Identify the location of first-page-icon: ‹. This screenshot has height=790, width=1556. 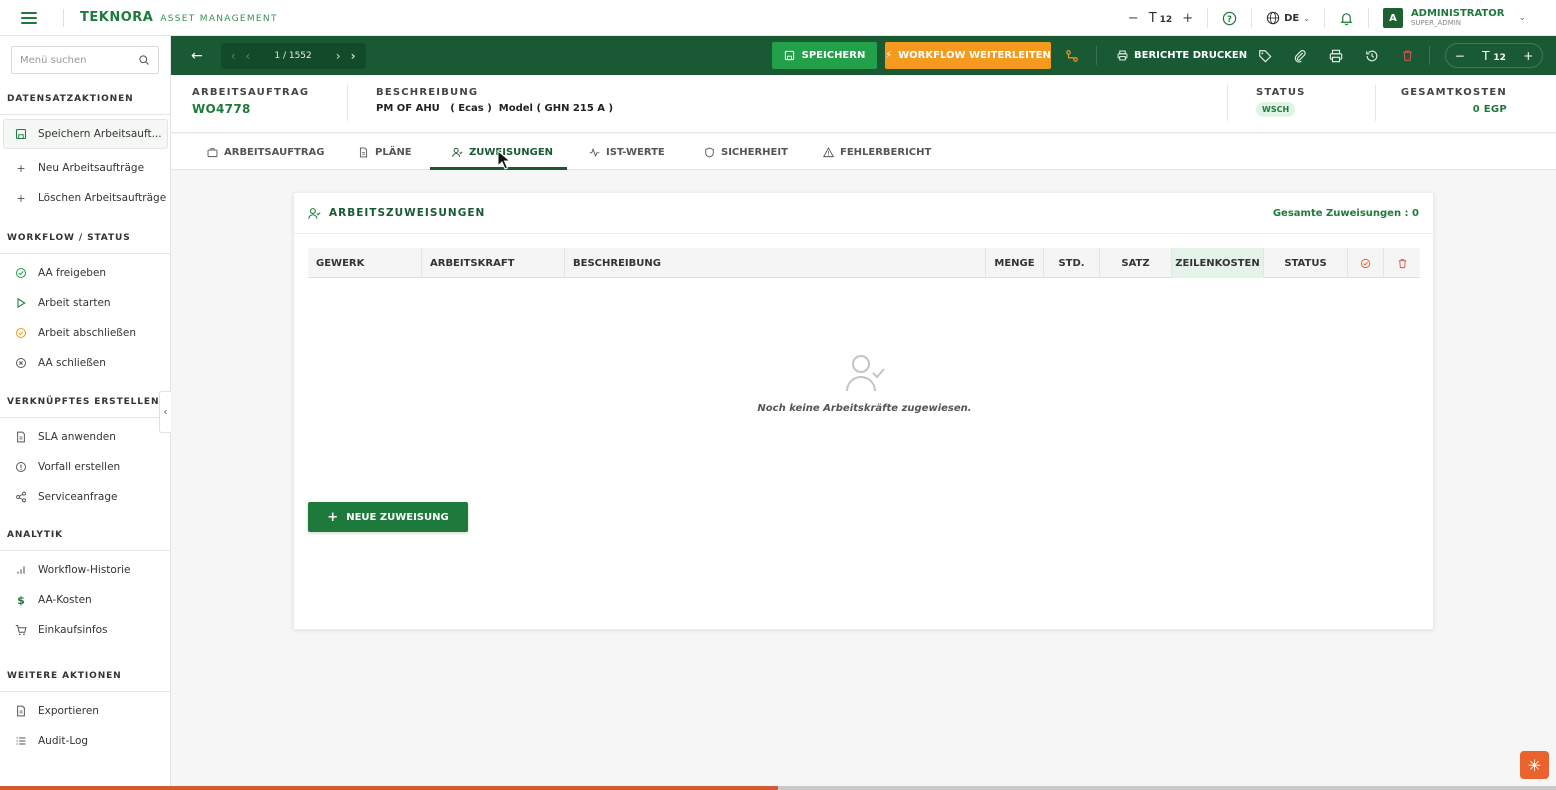
(233, 56).